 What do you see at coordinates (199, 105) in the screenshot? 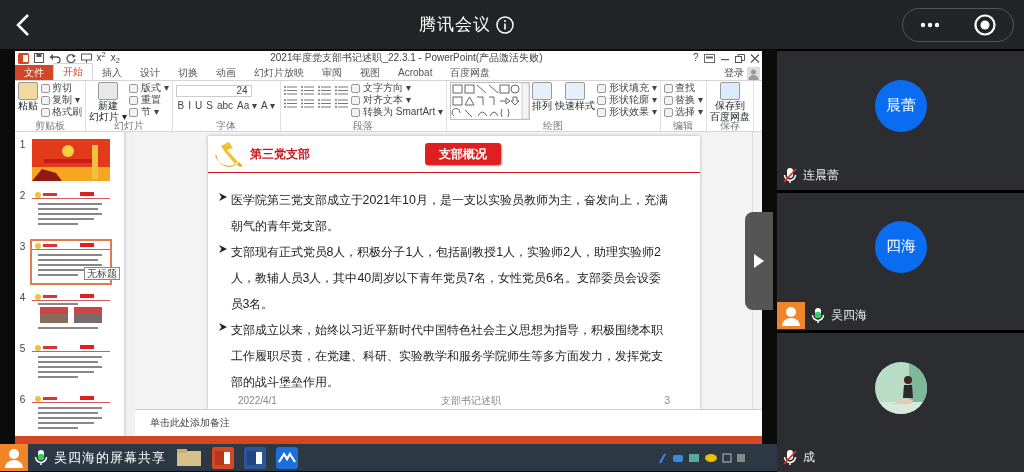
I see `format-button: U` at bounding box center [199, 105].